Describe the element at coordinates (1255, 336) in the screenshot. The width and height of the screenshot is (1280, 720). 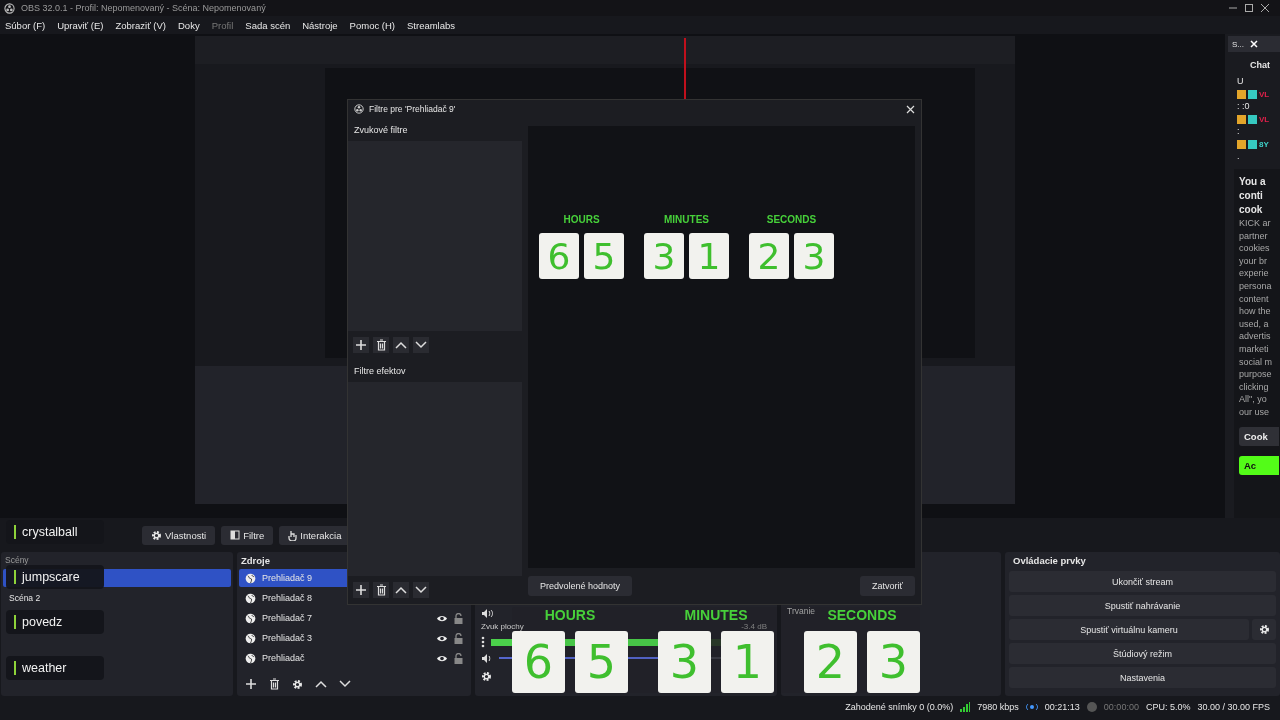
I see `cookie-text: advertis` at that location.